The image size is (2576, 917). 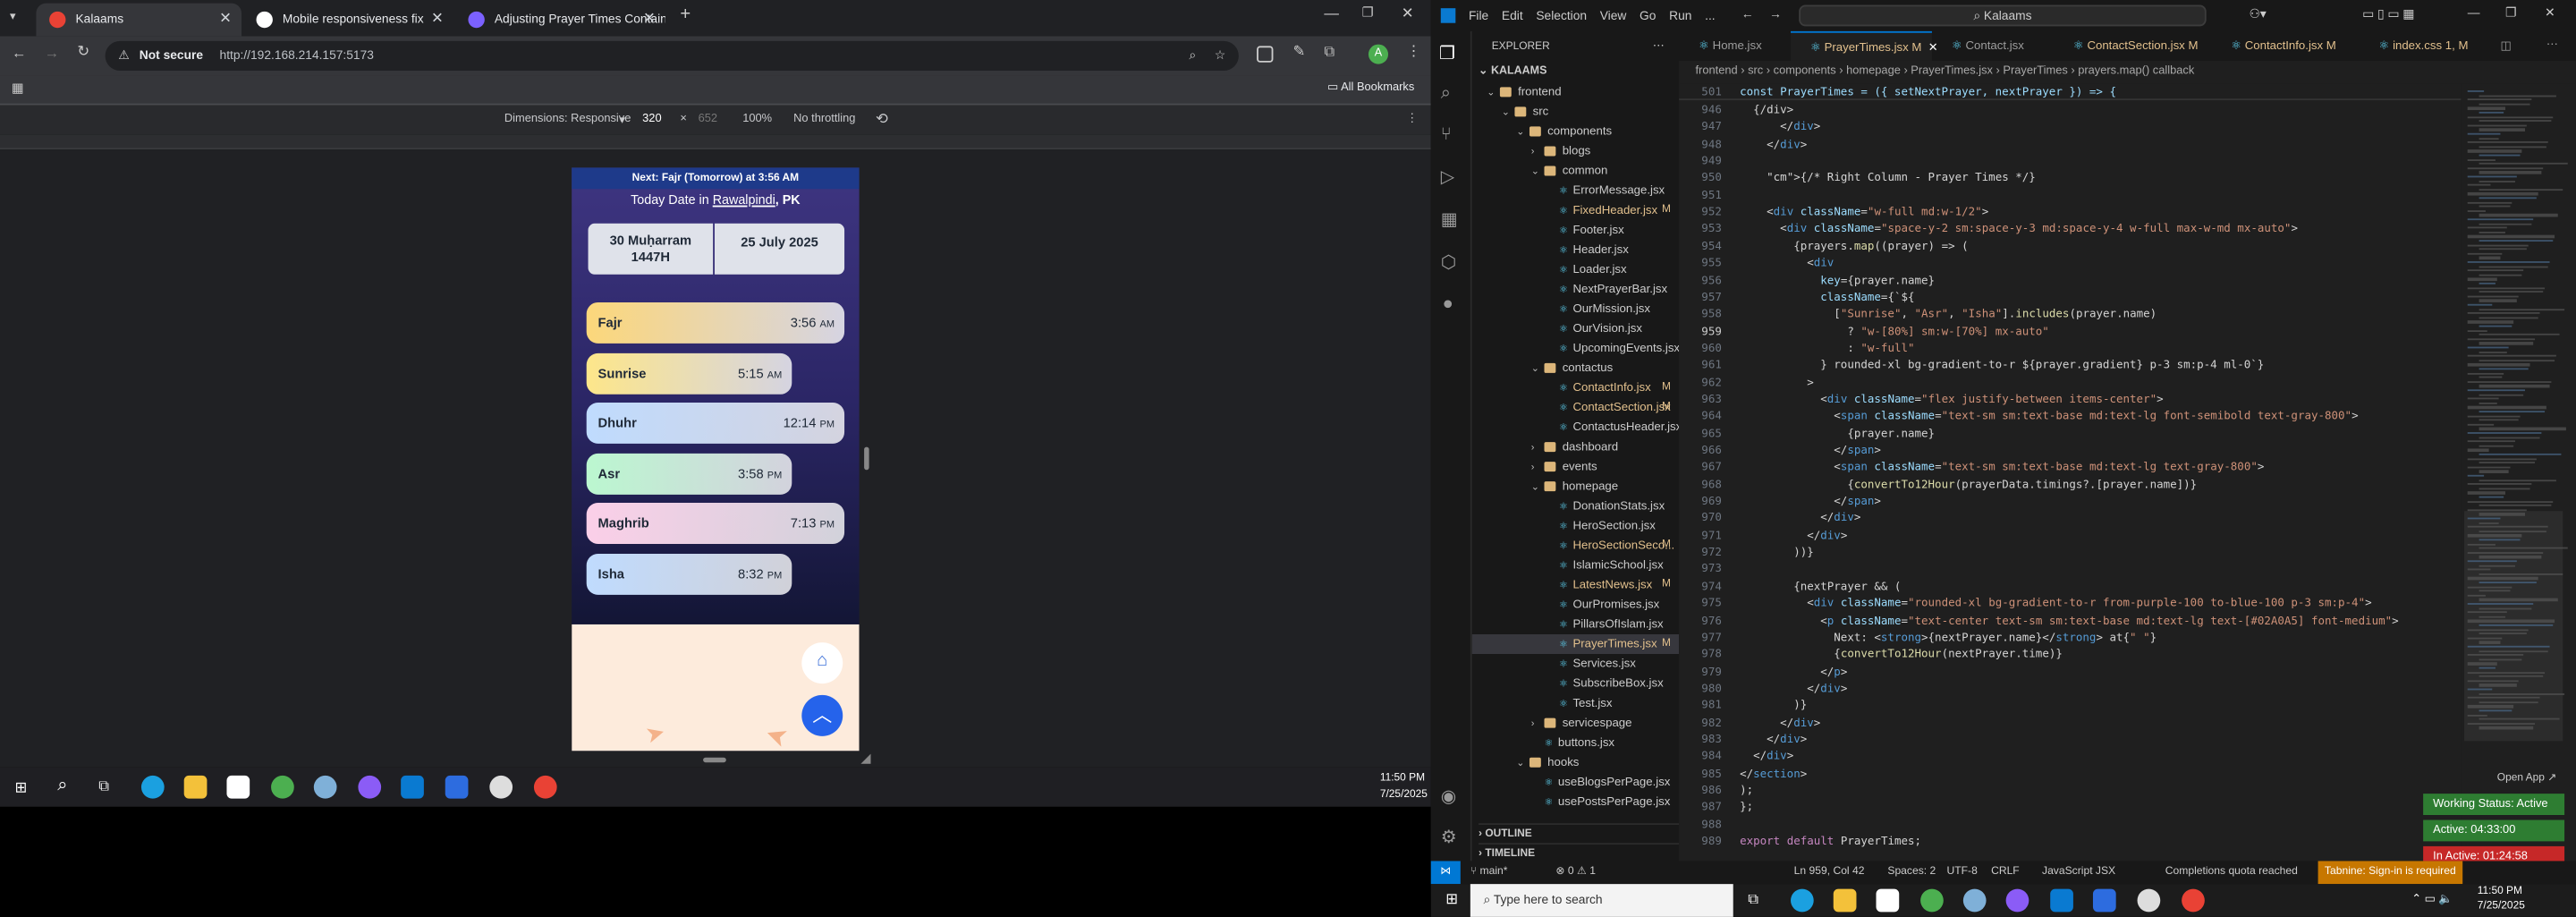 What do you see at coordinates (2061, 900) in the screenshot?
I see `vscode-icon` at bounding box center [2061, 900].